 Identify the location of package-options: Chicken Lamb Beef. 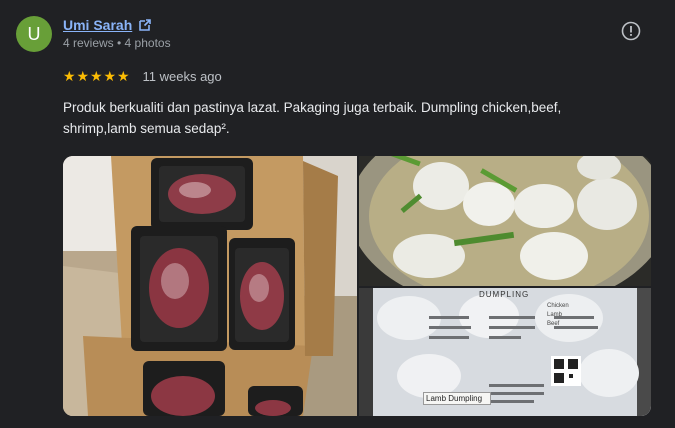
(558, 315).